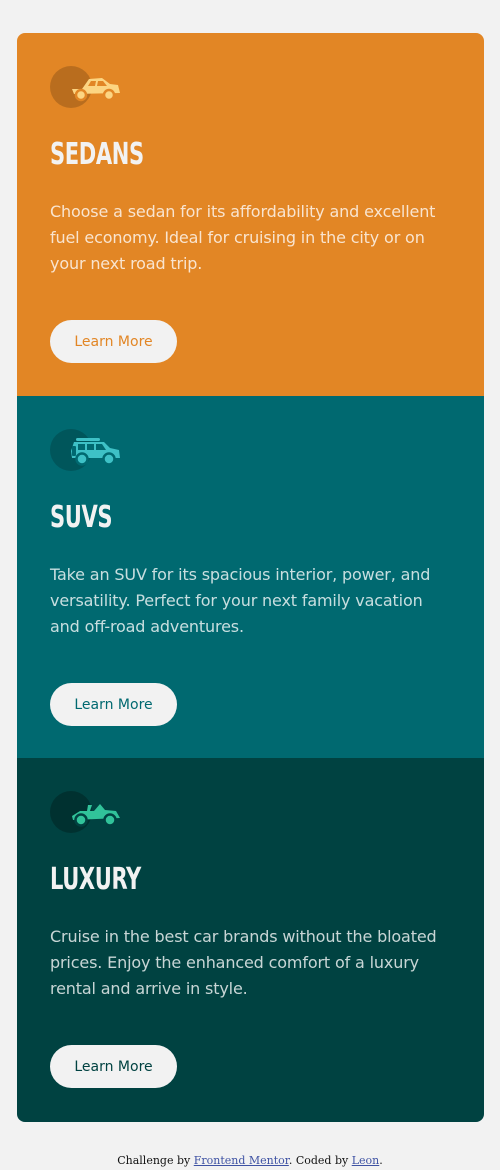 Image resolution: width=500 pixels, height=1170 pixels. What do you see at coordinates (95, 879) in the screenshot?
I see `card-title: LUXURY` at bounding box center [95, 879].